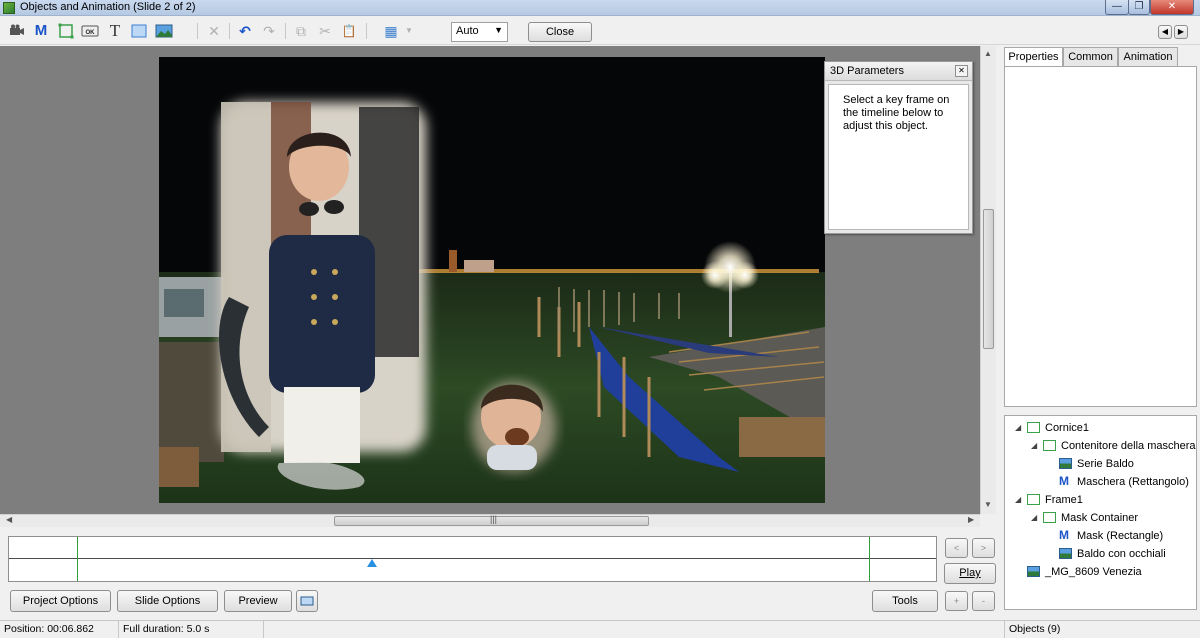 The width and height of the screenshot is (1200, 638). Describe the element at coordinates (560, 32) in the screenshot. I see `close-button: Close` at that location.